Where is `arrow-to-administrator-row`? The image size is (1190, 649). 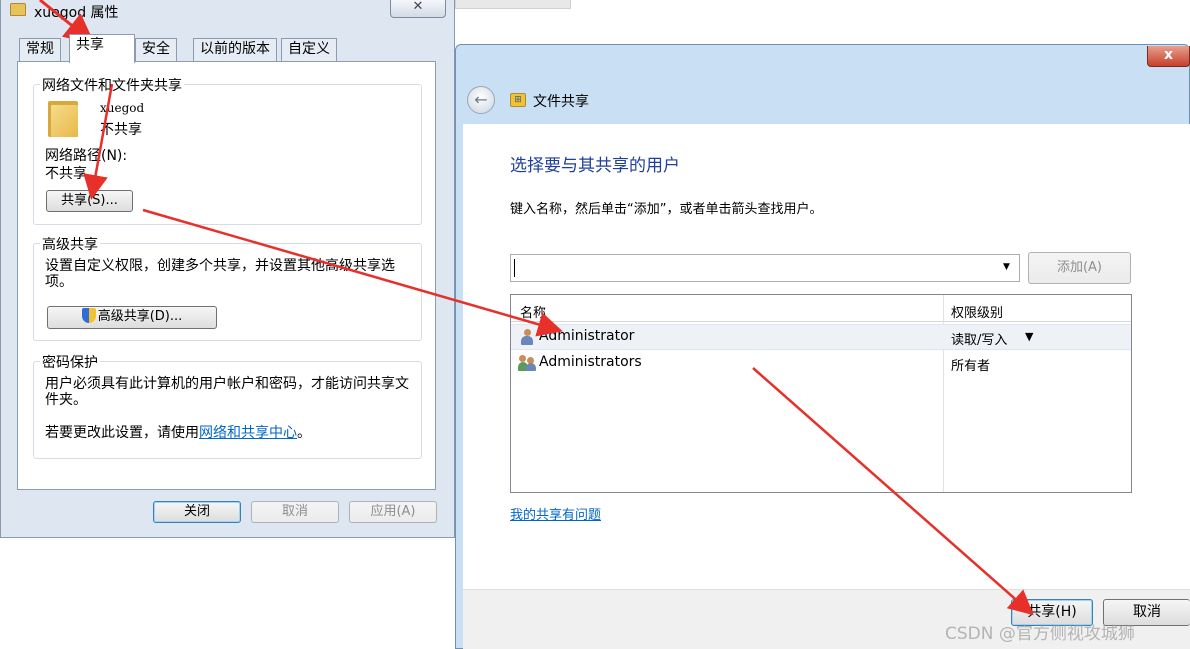
arrow-to-administrator-row is located at coordinates (352, 272).